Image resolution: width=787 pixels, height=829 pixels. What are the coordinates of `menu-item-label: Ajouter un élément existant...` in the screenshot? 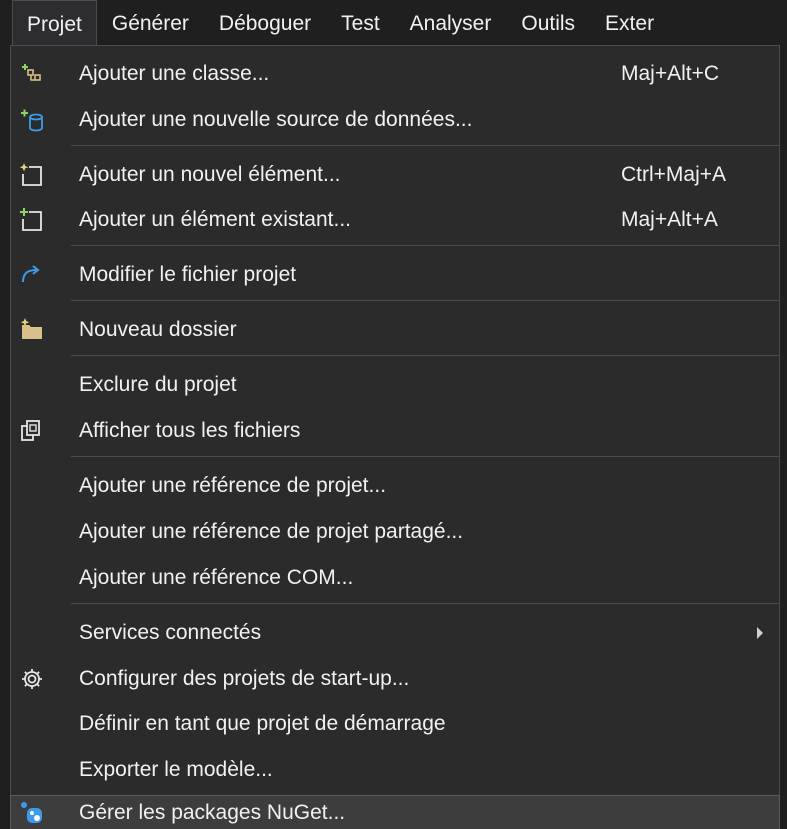 It's located at (215, 219).